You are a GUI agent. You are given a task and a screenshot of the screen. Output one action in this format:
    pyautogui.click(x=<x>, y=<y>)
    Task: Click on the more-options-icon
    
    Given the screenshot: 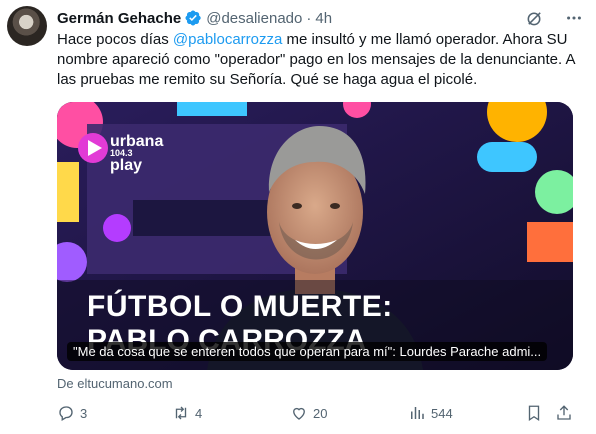 What is the action you would take?
    pyautogui.click(x=574, y=18)
    